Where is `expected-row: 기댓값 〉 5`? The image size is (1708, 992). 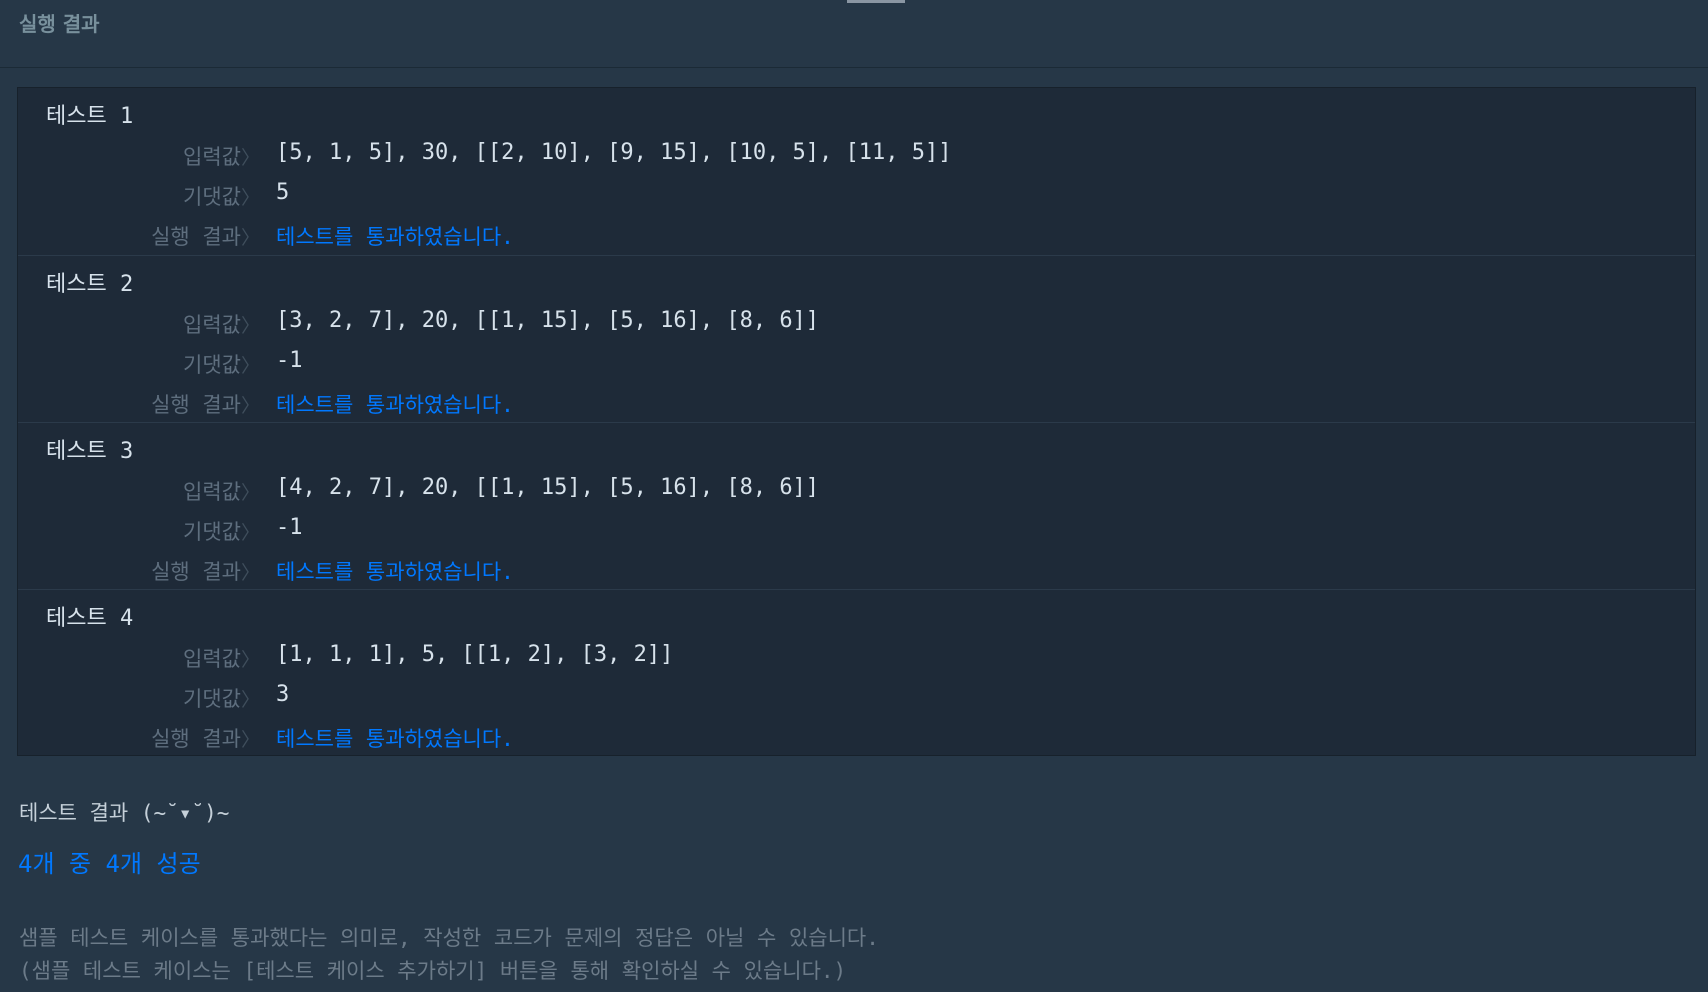 expected-row: 기댓값 〉 5 is located at coordinates (856, 195).